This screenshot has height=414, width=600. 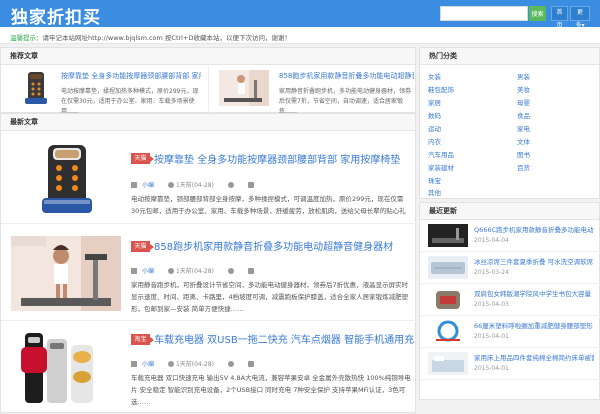 I want to click on site-logo: 独家折扣买, so click(x=56, y=15).